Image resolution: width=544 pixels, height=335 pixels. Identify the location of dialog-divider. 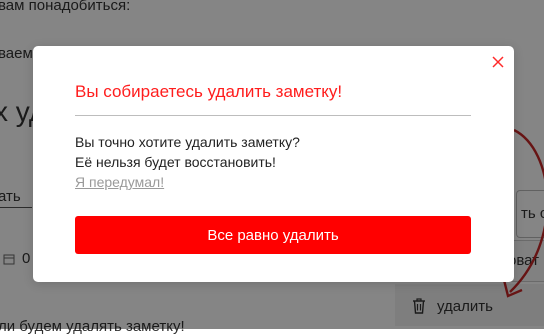
(273, 115).